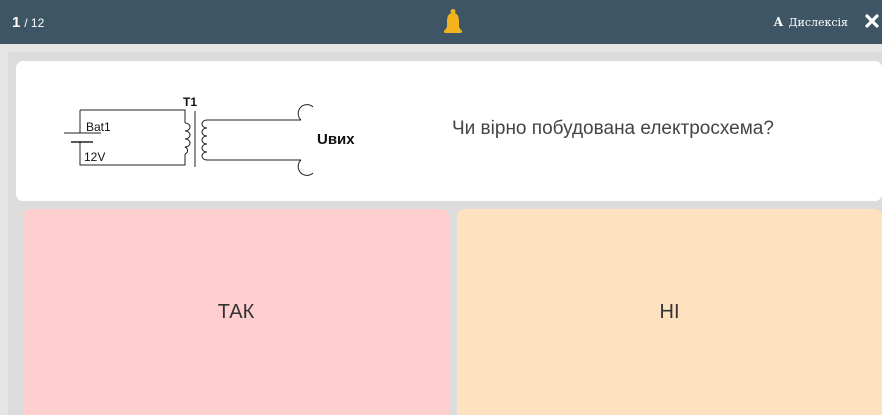 The image size is (882, 415). Describe the element at coordinates (453, 22) in the screenshot. I see `bell-icon` at that location.